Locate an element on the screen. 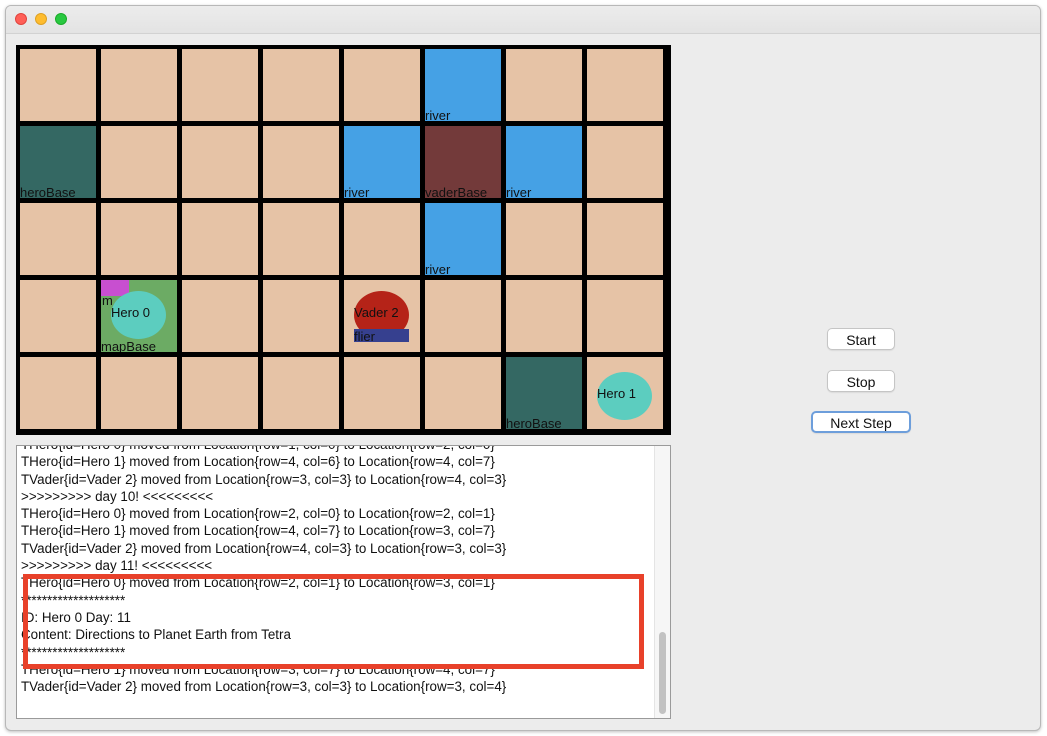 This screenshot has width=1047, height=736. log-scrollbar is located at coordinates (662, 582).